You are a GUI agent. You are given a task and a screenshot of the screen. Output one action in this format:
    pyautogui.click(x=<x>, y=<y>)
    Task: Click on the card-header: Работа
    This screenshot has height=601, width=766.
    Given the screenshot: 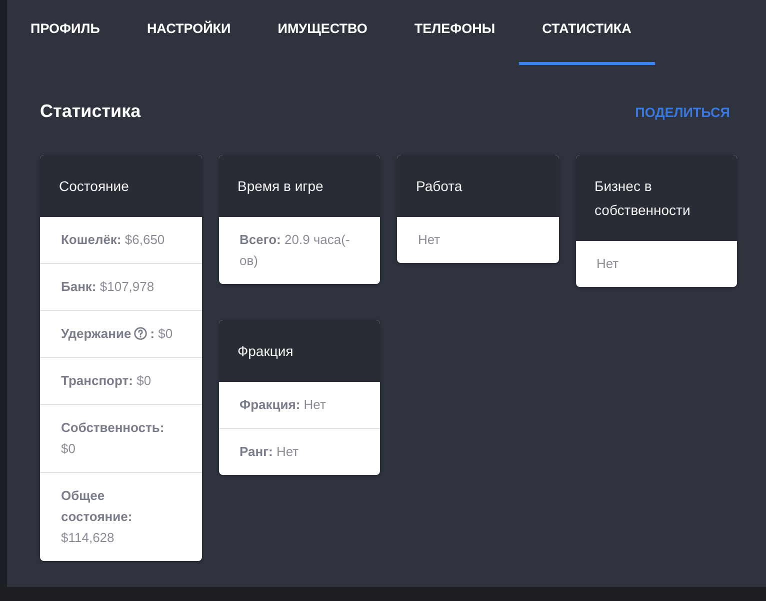 What is the action you would take?
    pyautogui.click(x=477, y=186)
    